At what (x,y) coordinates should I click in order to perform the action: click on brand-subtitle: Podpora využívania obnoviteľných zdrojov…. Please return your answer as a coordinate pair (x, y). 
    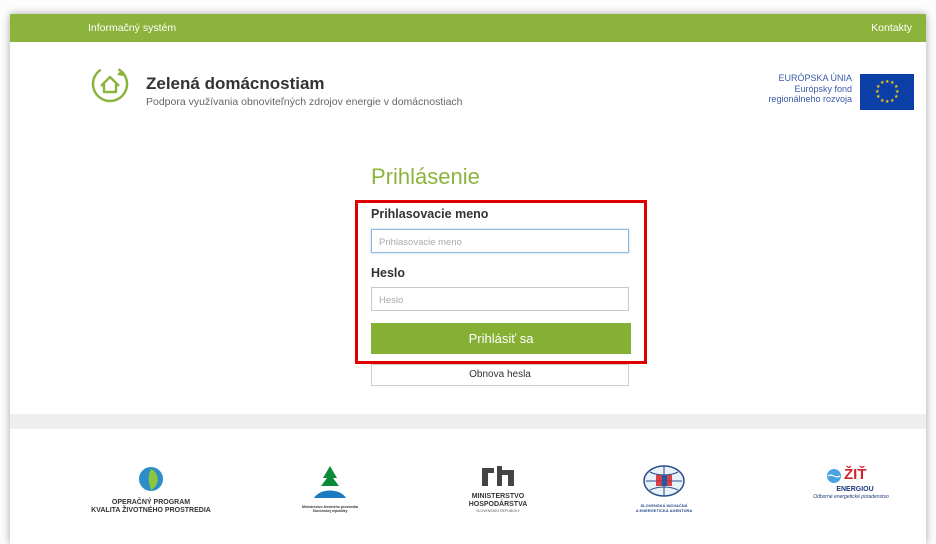
    Looking at the image, I should click on (304, 102).